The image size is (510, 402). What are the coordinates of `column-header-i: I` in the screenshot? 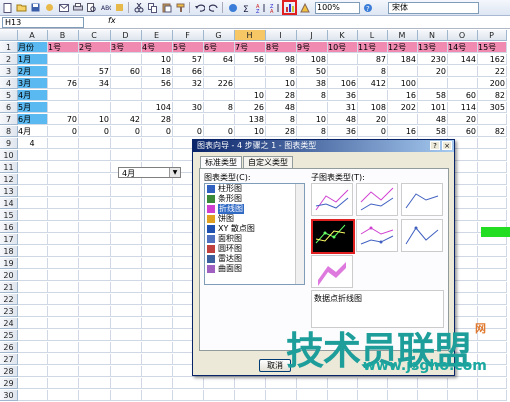 It's located at (281, 35).